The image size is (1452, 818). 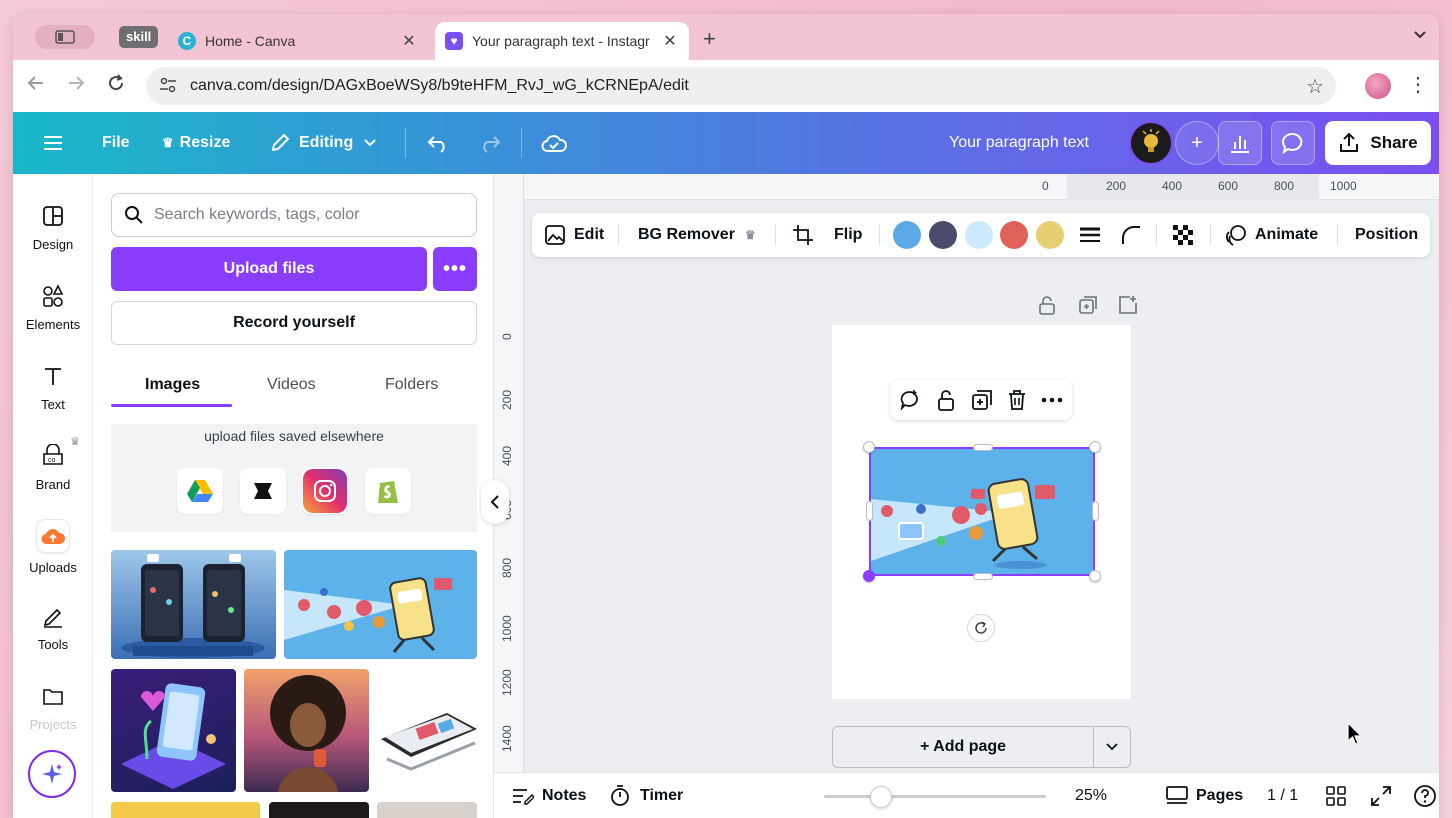 What do you see at coordinates (325, 491) in the screenshot?
I see `instagram-icon` at bounding box center [325, 491].